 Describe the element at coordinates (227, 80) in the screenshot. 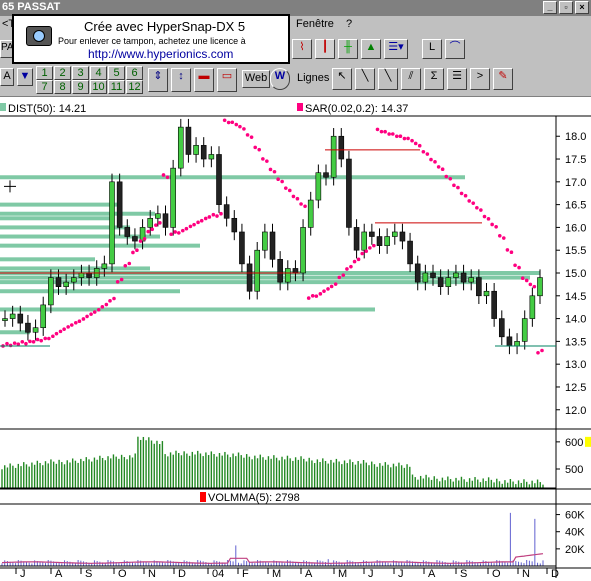

I see `zoom-out-icon: ▭` at that location.